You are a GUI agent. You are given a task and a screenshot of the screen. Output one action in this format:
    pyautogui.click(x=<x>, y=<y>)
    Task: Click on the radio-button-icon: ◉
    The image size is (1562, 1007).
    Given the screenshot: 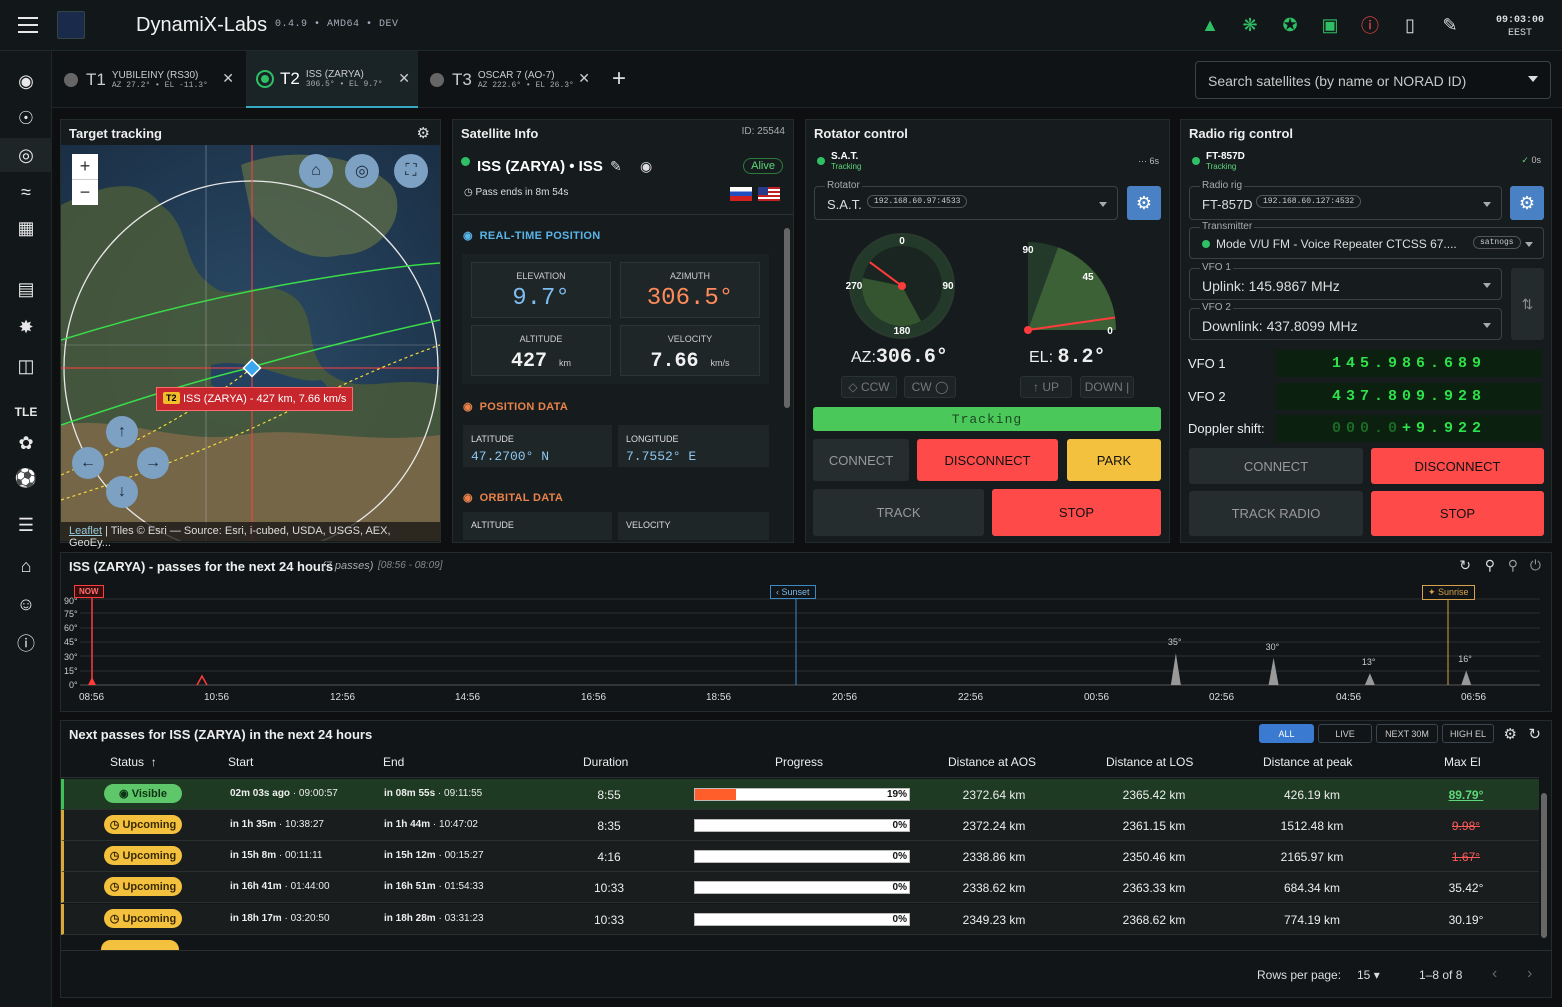 What is the action you would take?
    pyautogui.click(x=646, y=166)
    